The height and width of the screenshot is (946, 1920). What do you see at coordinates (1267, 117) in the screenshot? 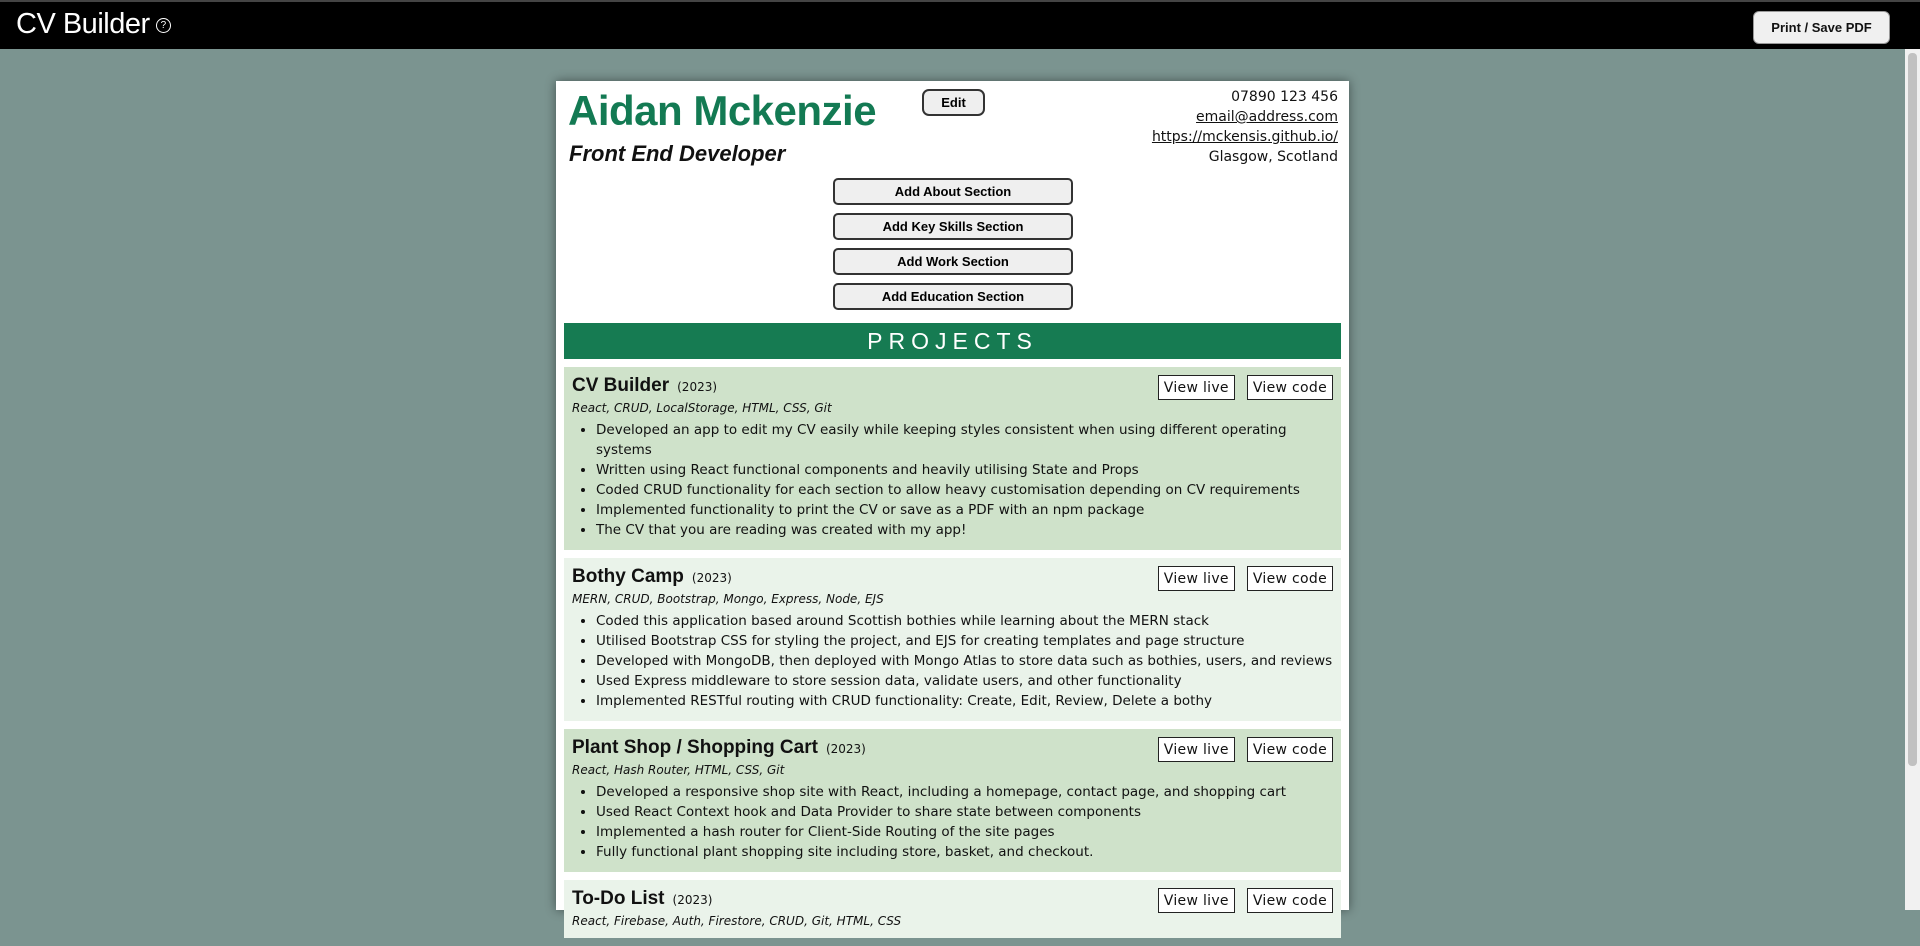
I see `contact-email-link: email@address.com` at bounding box center [1267, 117].